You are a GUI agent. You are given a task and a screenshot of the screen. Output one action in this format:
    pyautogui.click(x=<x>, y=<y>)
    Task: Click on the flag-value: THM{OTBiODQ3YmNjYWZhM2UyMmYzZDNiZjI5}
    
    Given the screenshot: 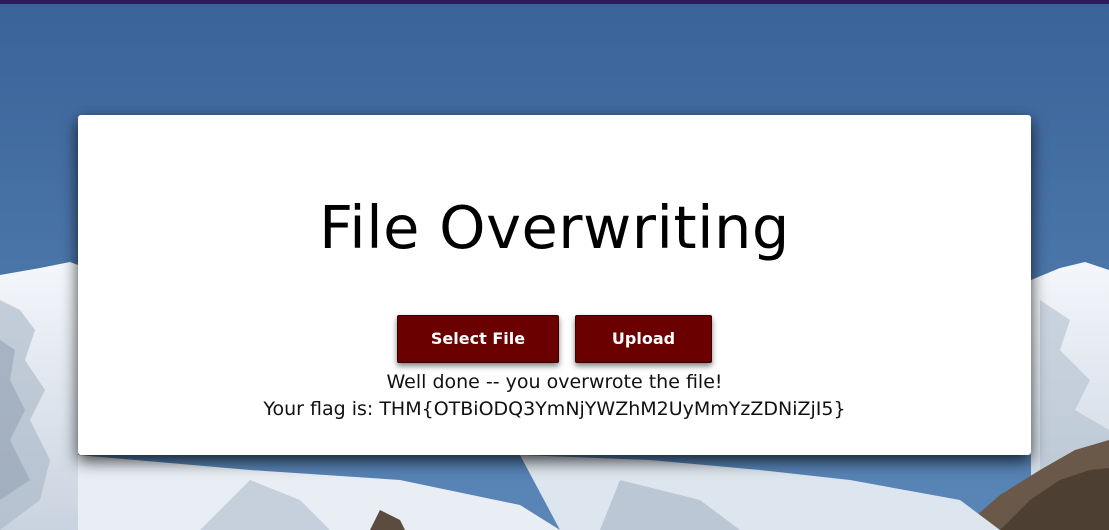 What is the action you would take?
    pyautogui.click(x=612, y=409)
    